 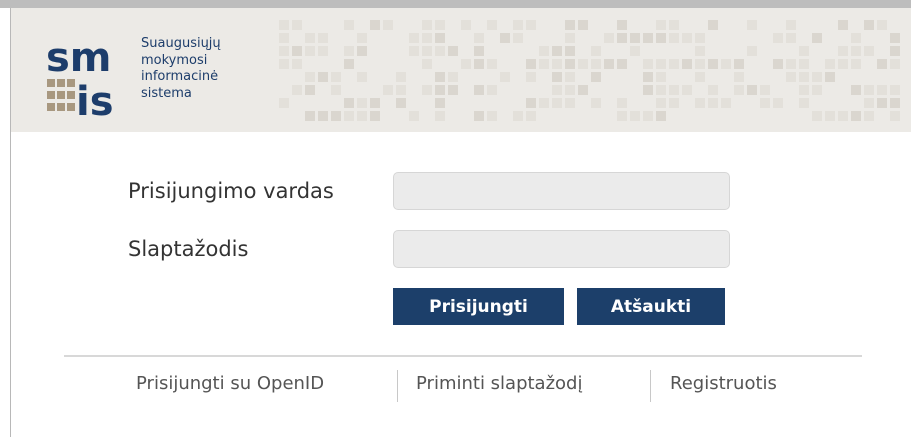 What do you see at coordinates (561, 191) in the screenshot?
I see `username-input` at bounding box center [561, 191].